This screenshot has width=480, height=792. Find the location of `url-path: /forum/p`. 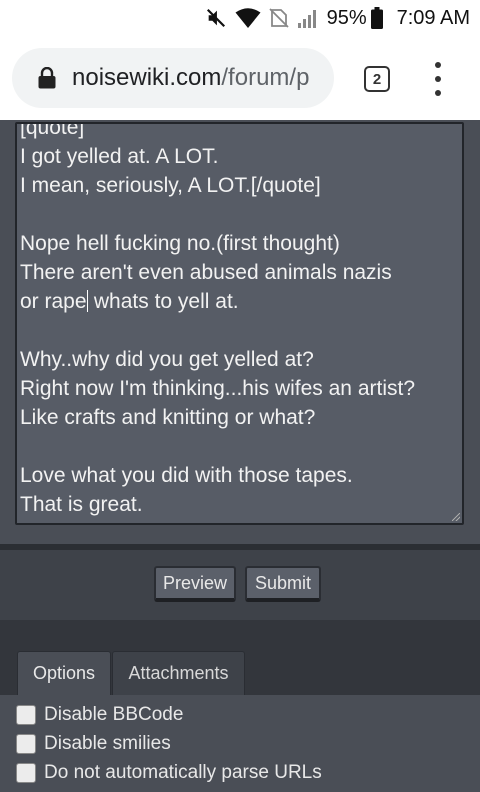

url-path: /forum/p is located at coordinates (265, 77).